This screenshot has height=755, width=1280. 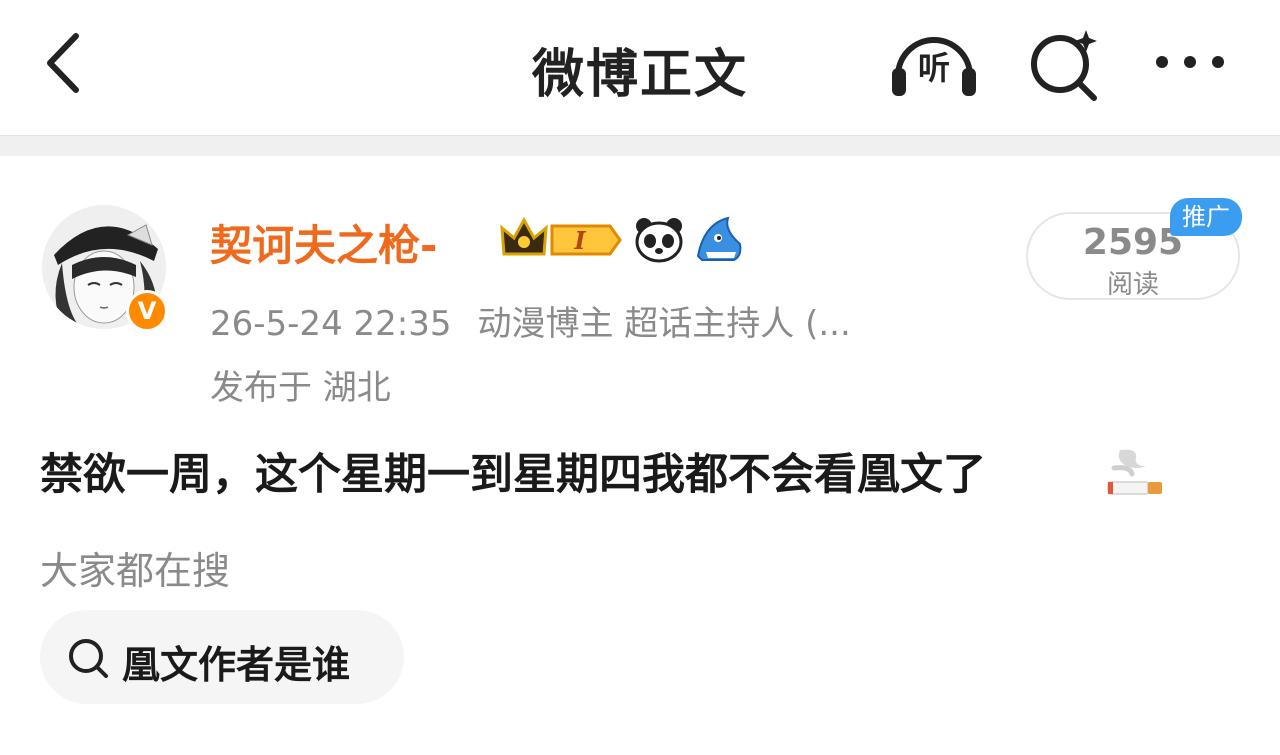 I want to click on search-sparkle-icon, so click(x=1065, y=65).